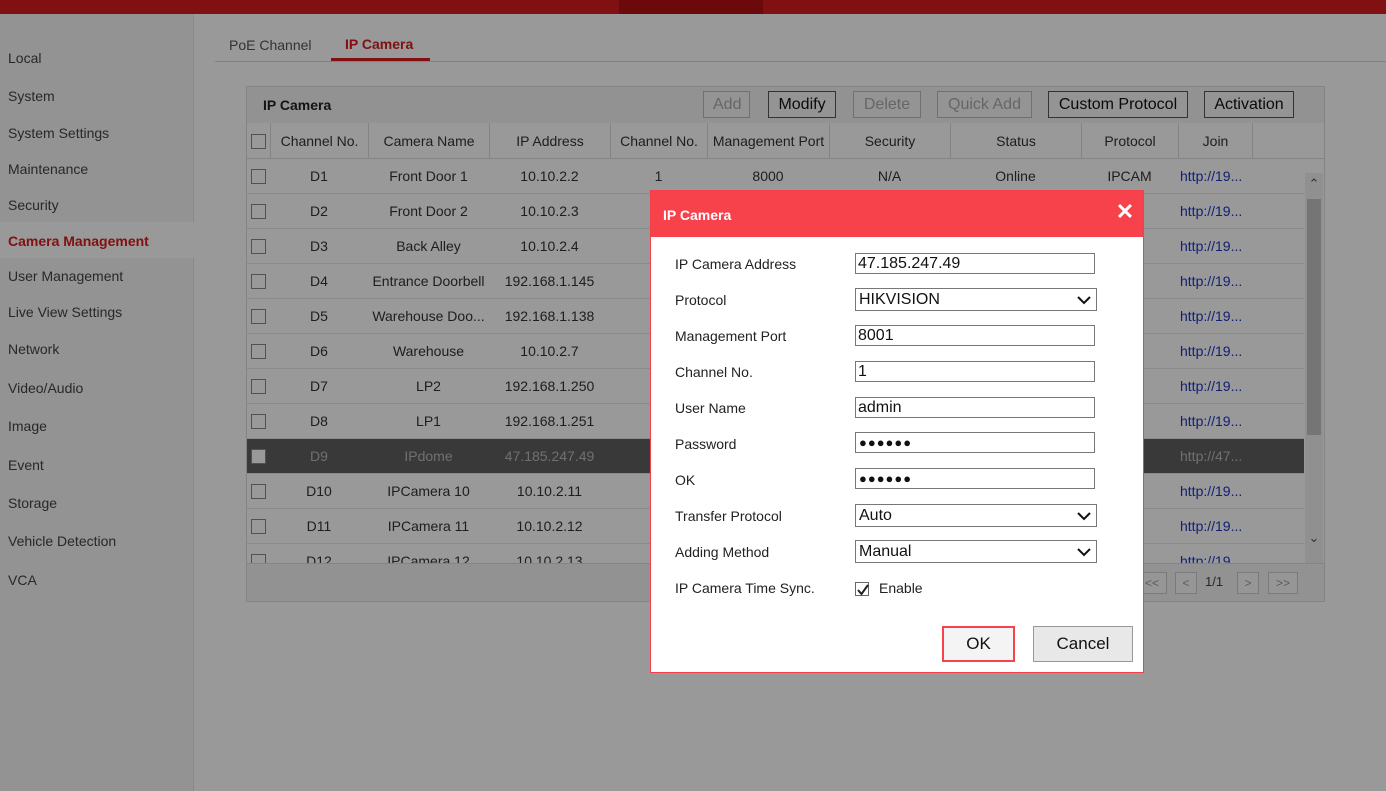 This screenshot has height=791, width=1386. Describe the element at coordinates (897, 214) in the screenshot. I see `dialog-header: IP Camera ✕` at that location.